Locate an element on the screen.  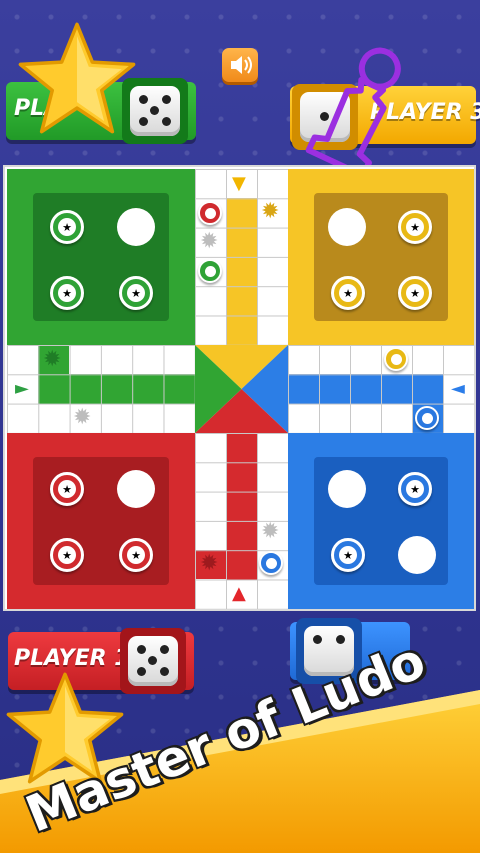
blue-arrow-icon: ◄ is located at coordinates (458, 388).